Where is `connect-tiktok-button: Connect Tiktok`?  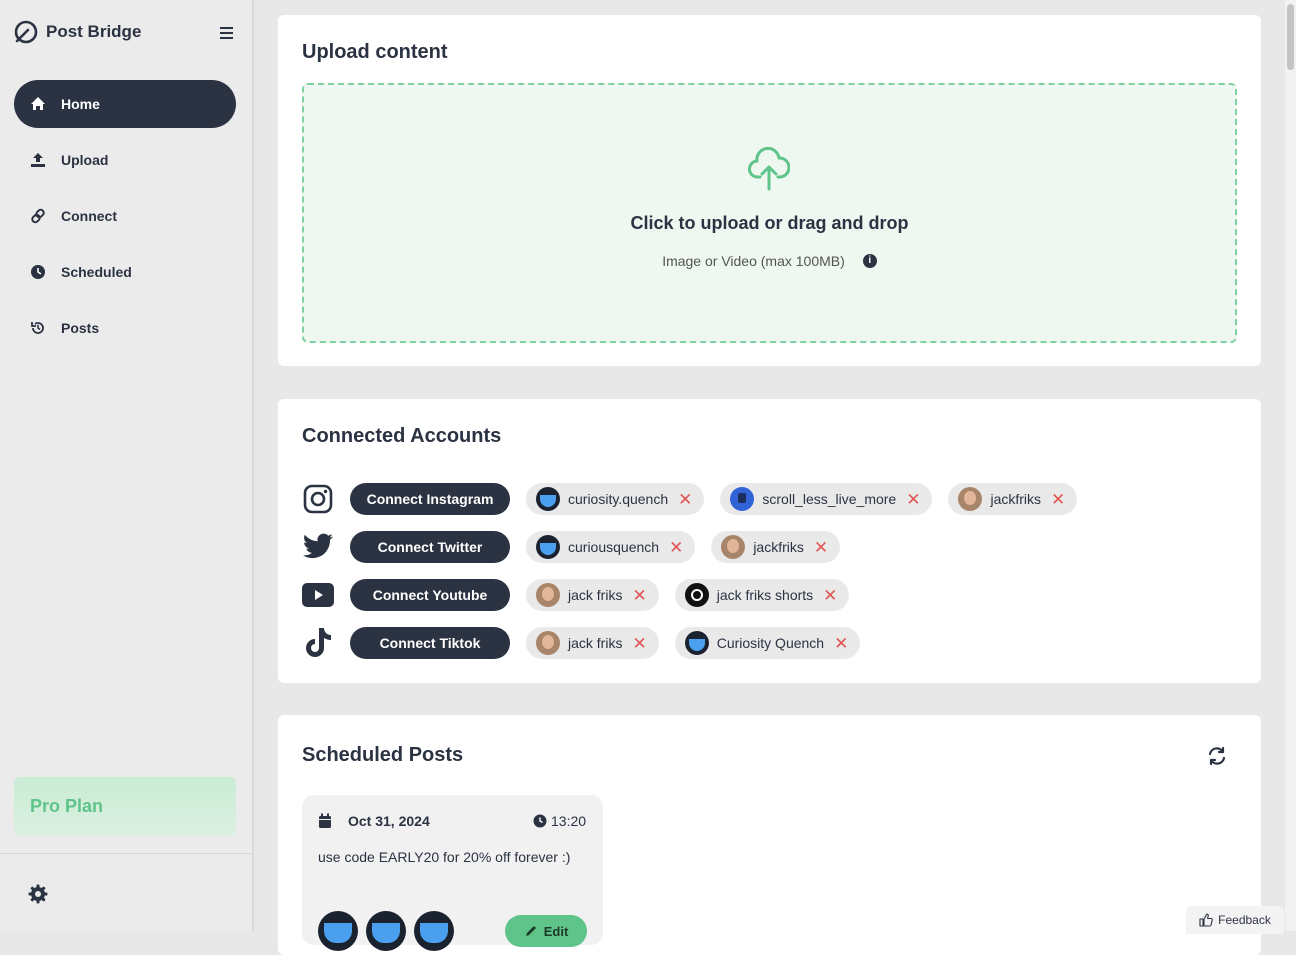
connect-tiktok-button: Connect Tiktok is located at coordinates (430, 643).